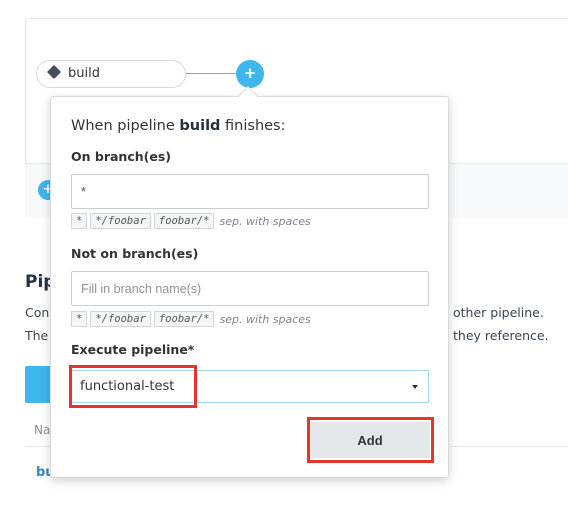 The width and height of the screenshot is (568, 506). What do you see at coordinates (370, 440) in the screenshot?
I see `add-button: Add` at bounding box center [370, 440].